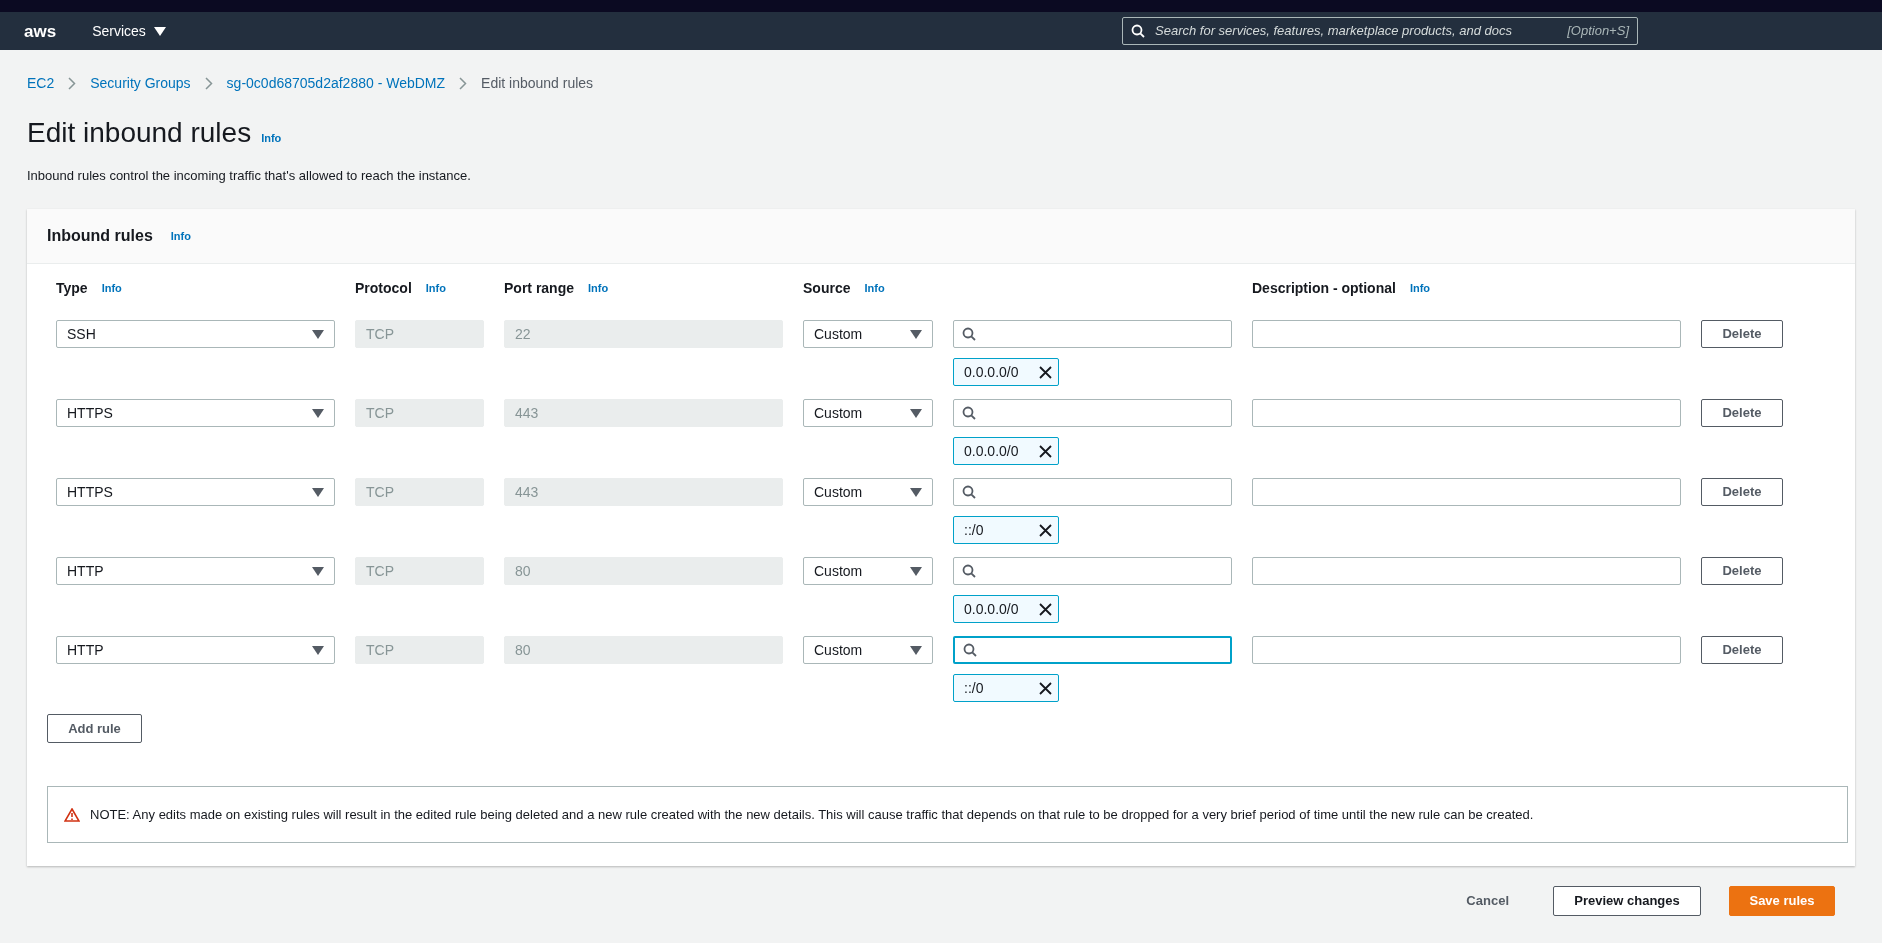 Image resolution: width=1882 pixels, height=943 pixels. What do you see at coordinates (139, 133) in the screenshot?
I see `page-title: Edit inbound rules` at bounding box center [139, 133].